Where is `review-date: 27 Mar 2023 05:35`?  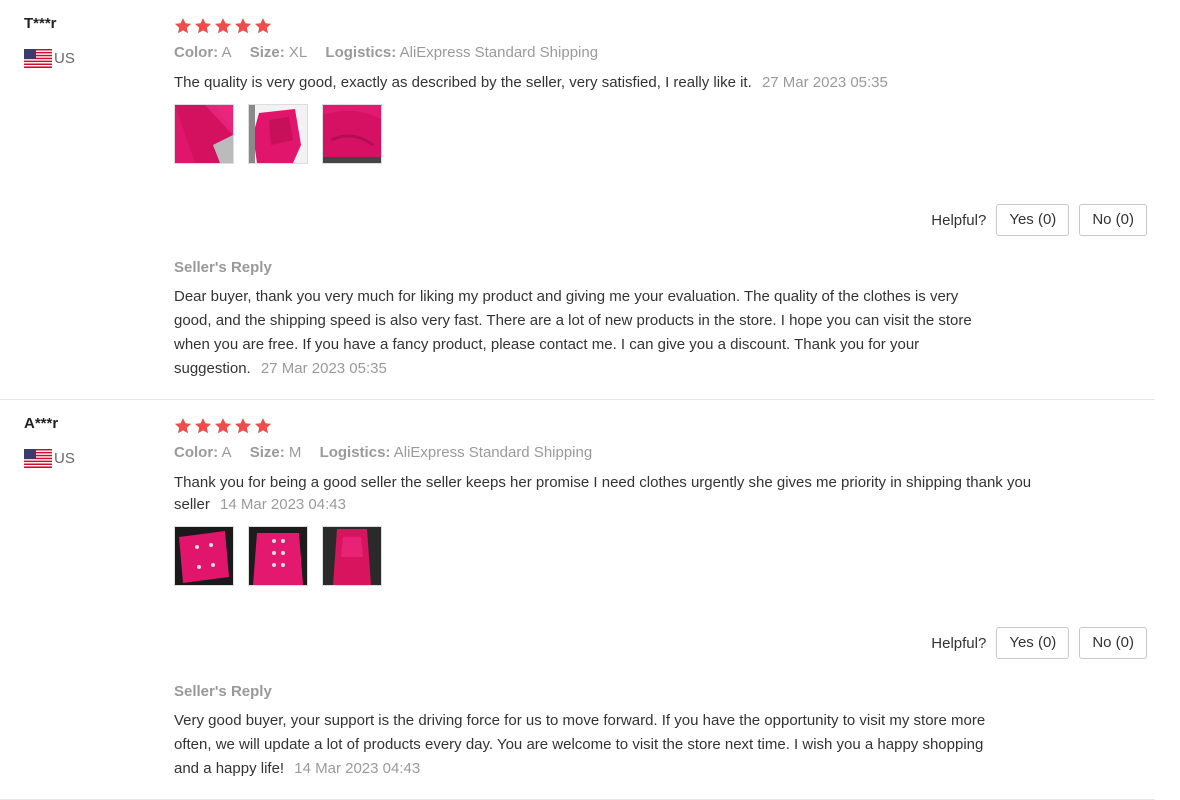
review-date: 27 Mar 2023 05:35 is located at coordinates (824, 82).